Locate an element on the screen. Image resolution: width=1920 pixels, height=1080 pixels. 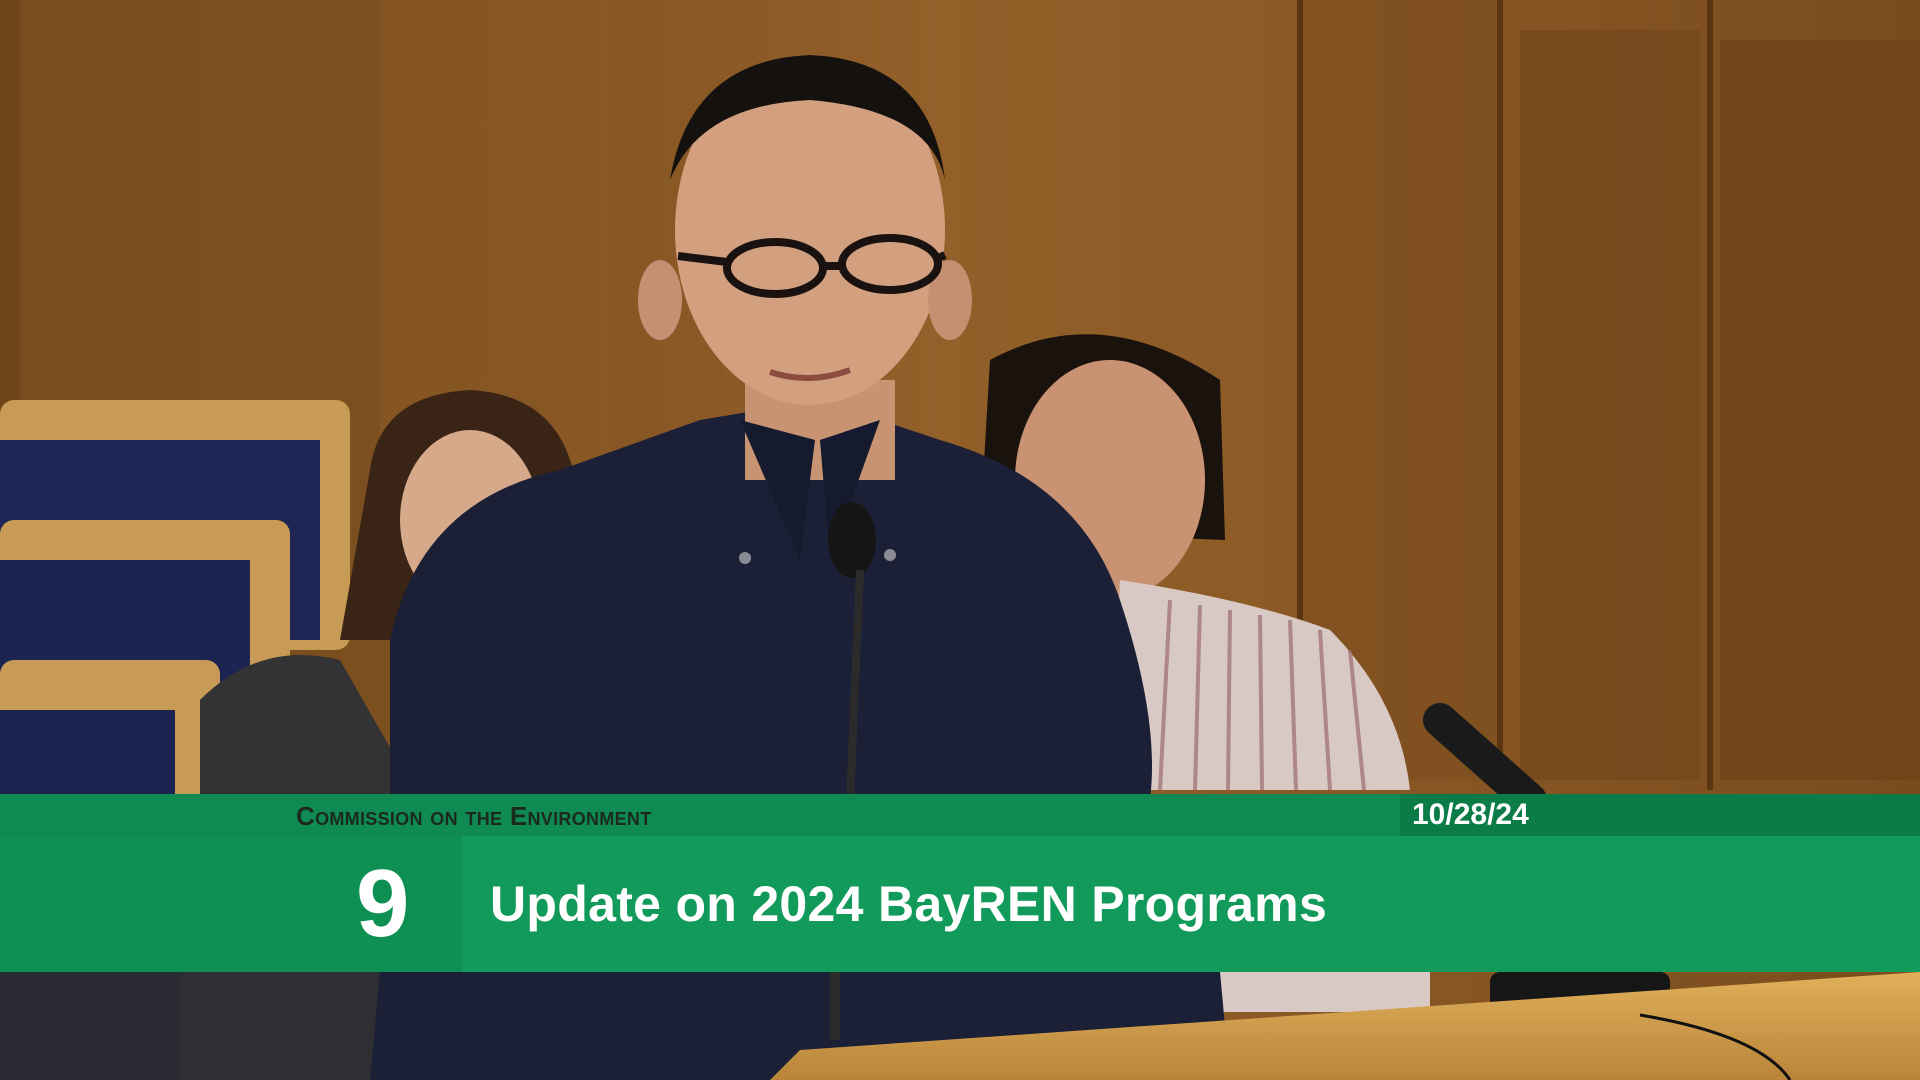
agenda-item-number: 9 is located at coordinates (383, 903).